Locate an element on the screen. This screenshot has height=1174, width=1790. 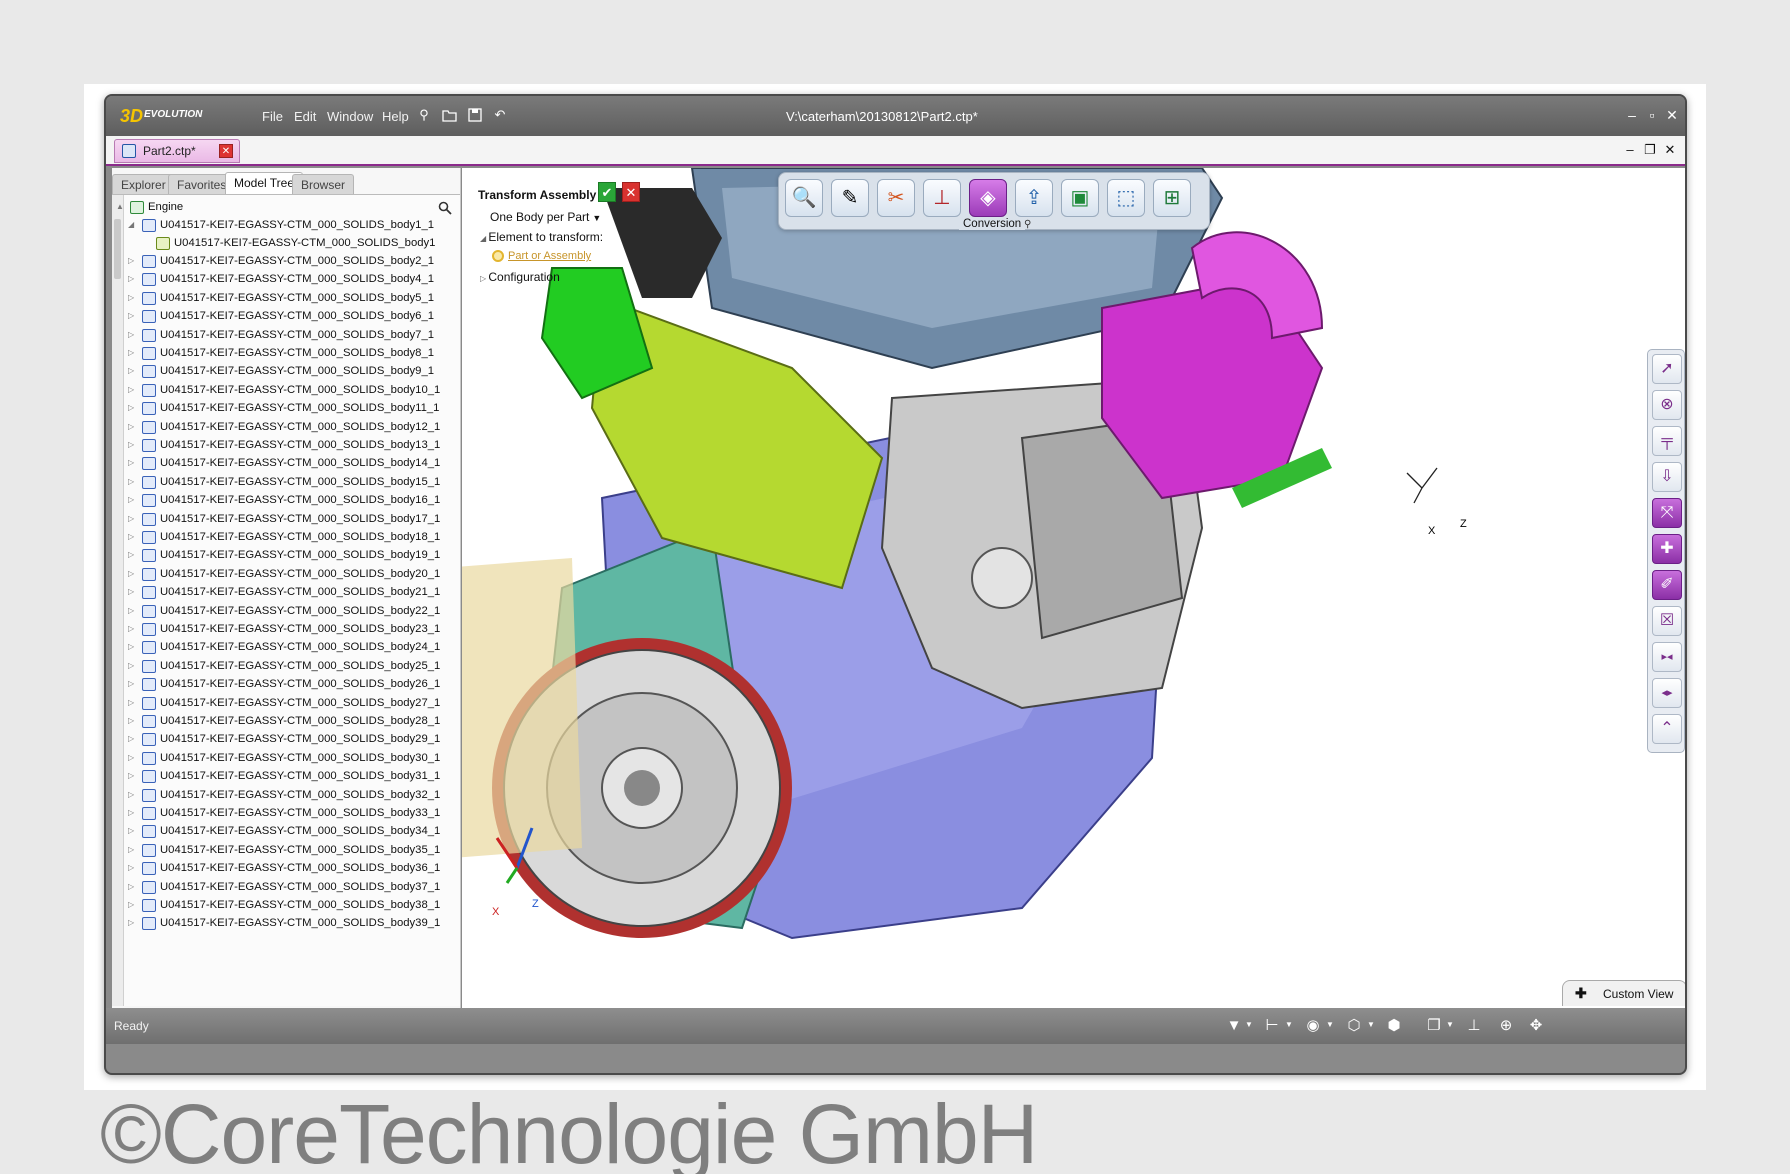
ribbon-tools-icon: ✂ is located at coordinates (896, 198).